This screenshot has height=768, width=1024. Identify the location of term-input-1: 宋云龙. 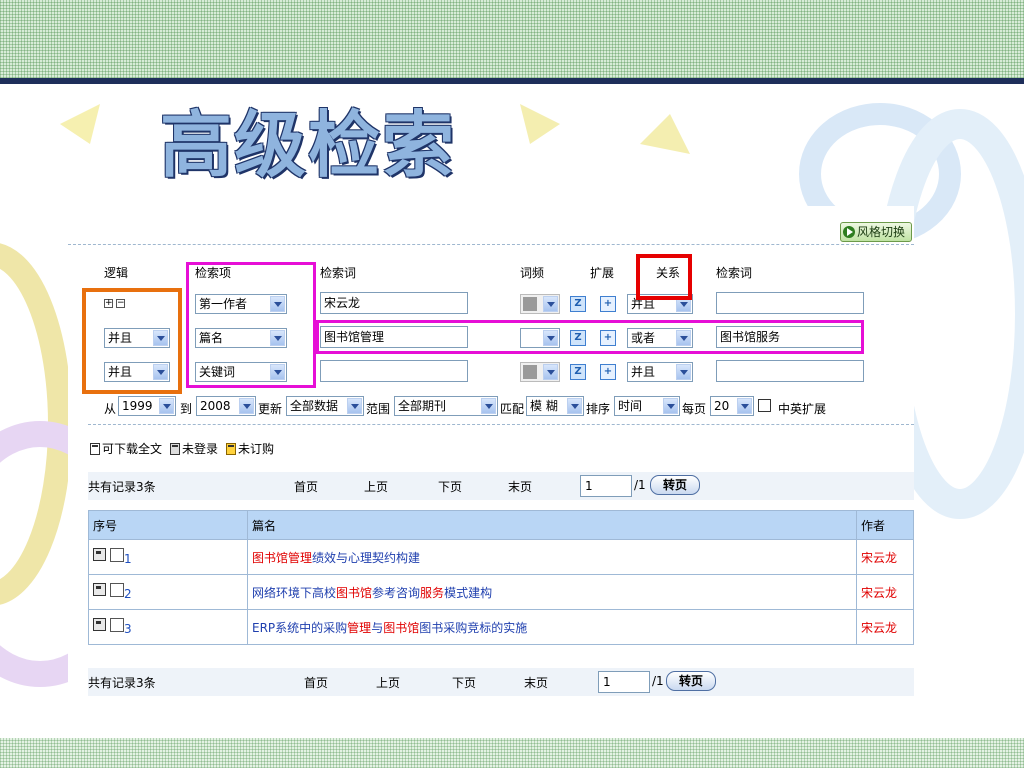
(394, 303).